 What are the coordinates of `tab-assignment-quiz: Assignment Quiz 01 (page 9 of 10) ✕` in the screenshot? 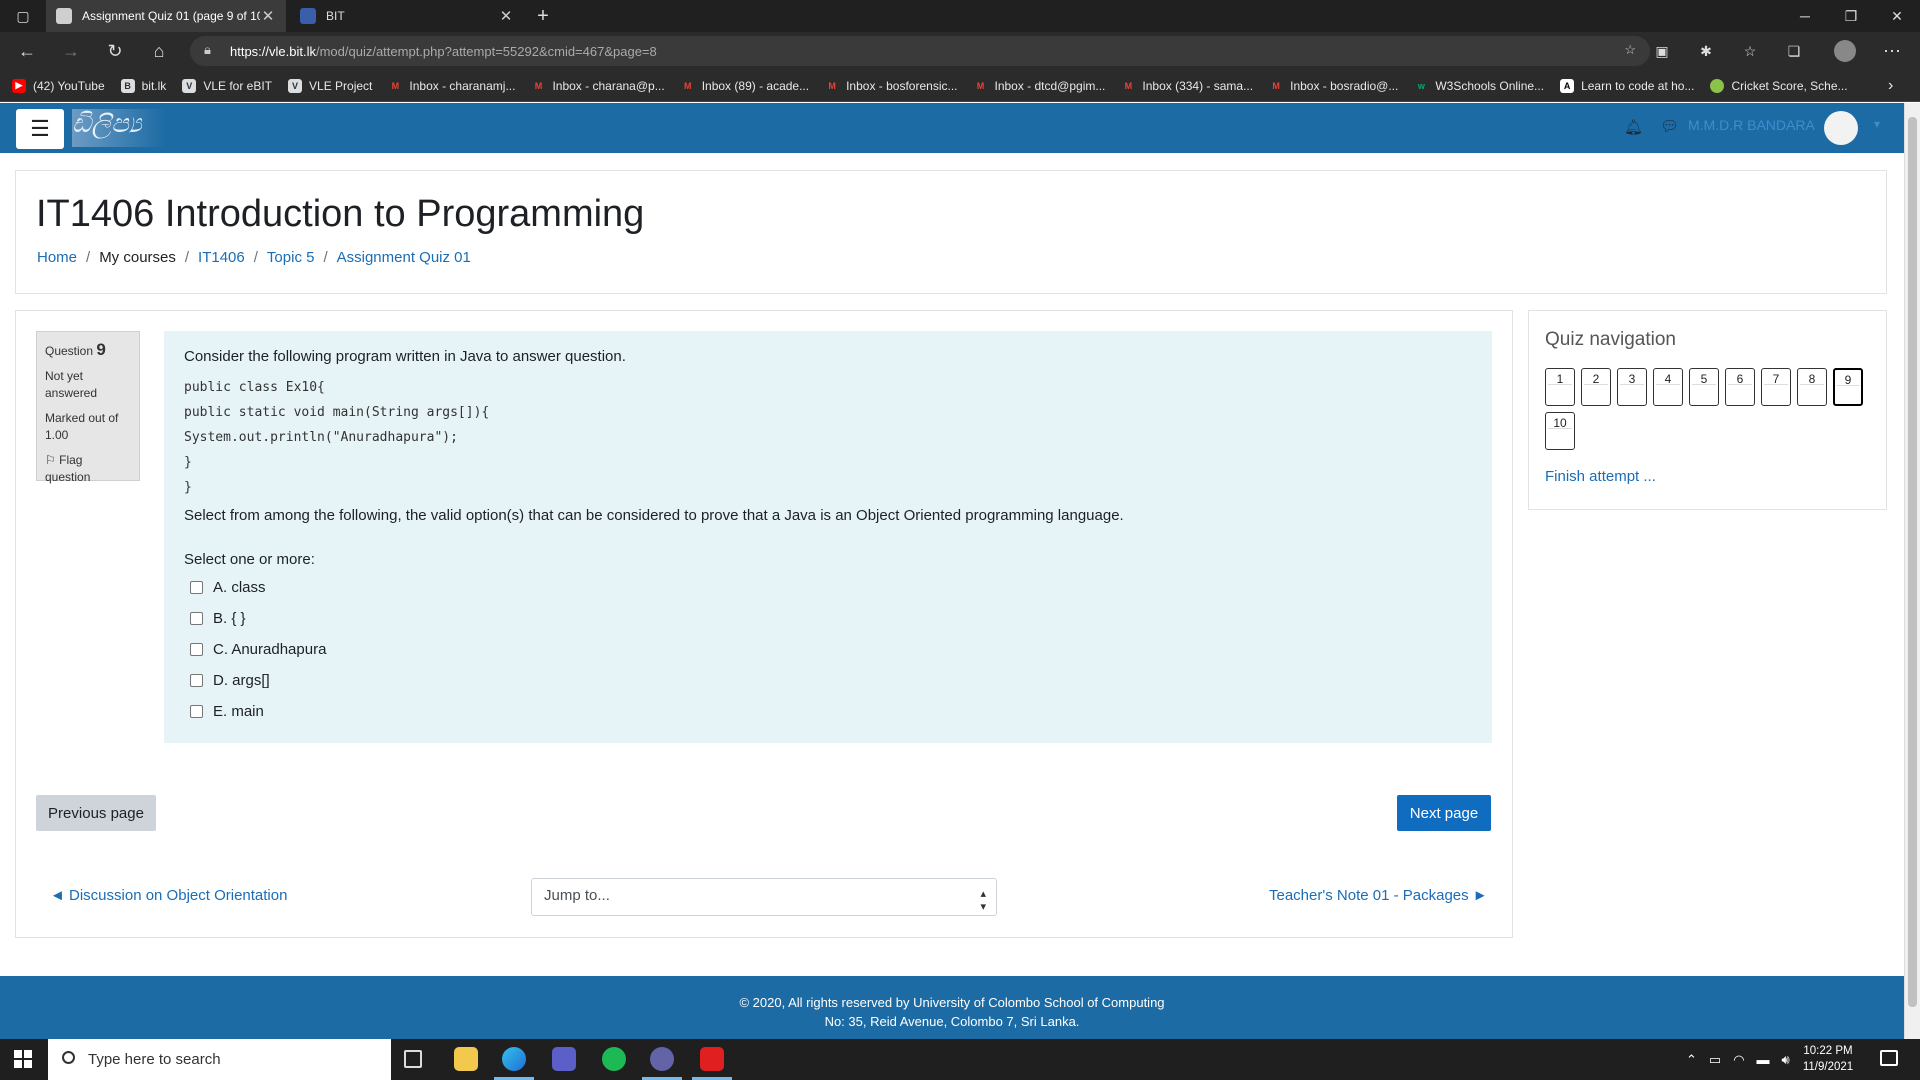 It's located at (166, 16).